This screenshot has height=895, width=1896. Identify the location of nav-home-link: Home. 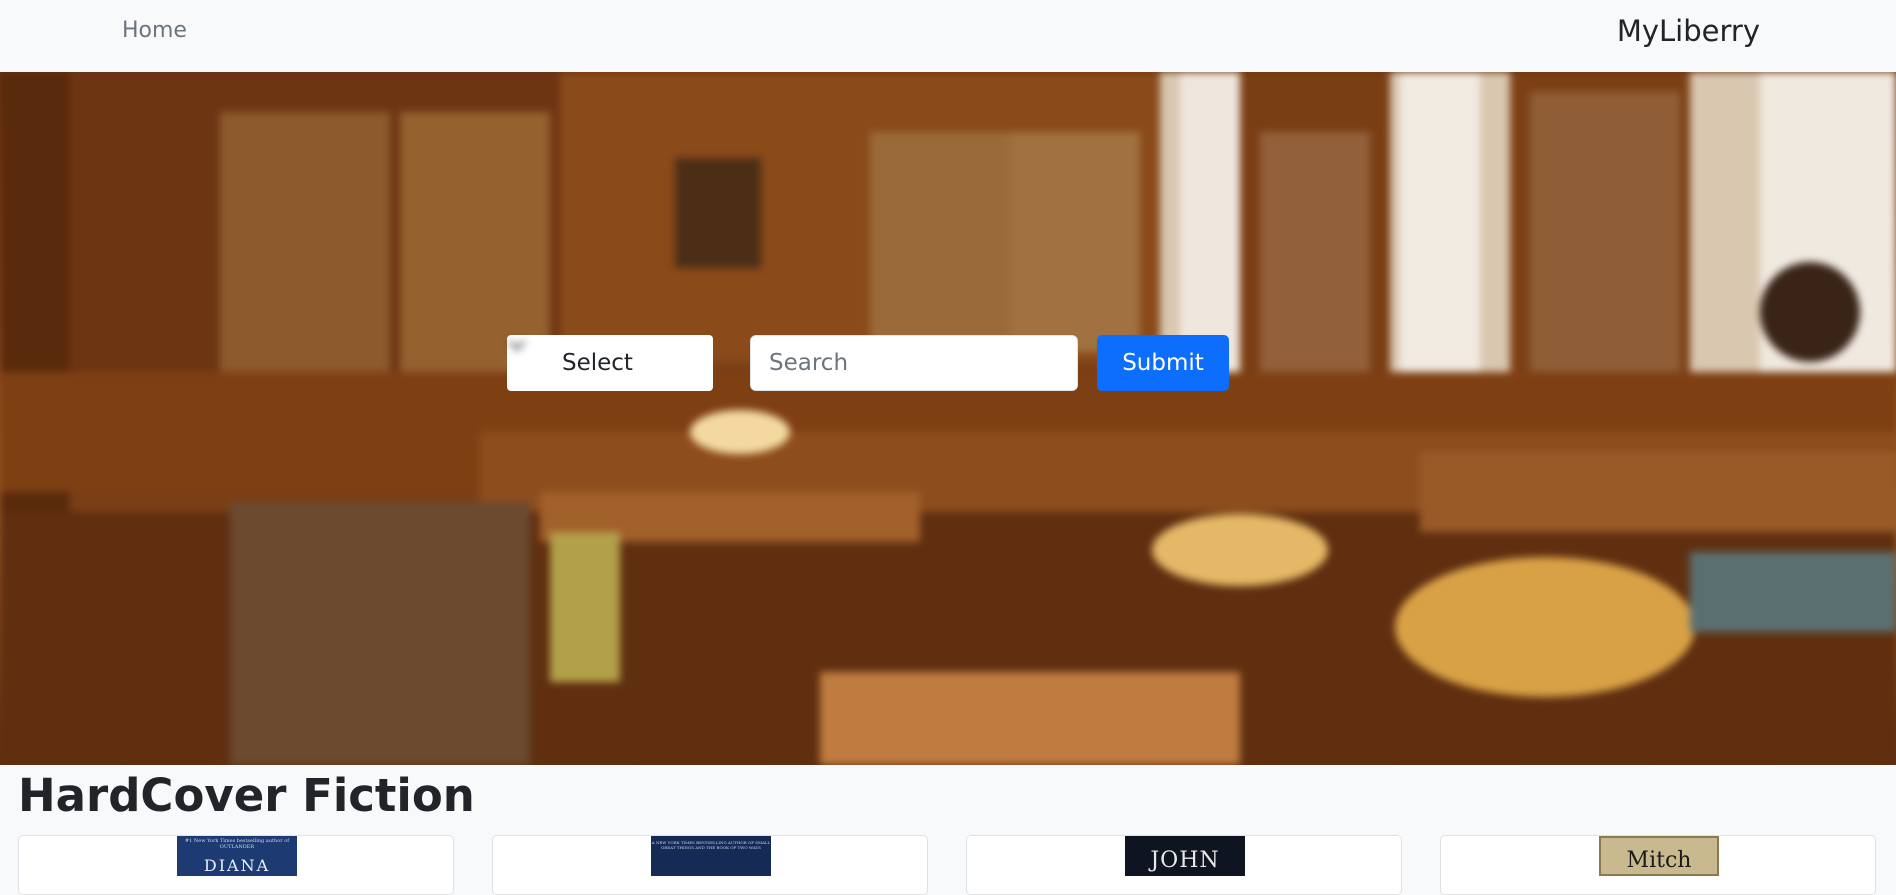
(154, 31).